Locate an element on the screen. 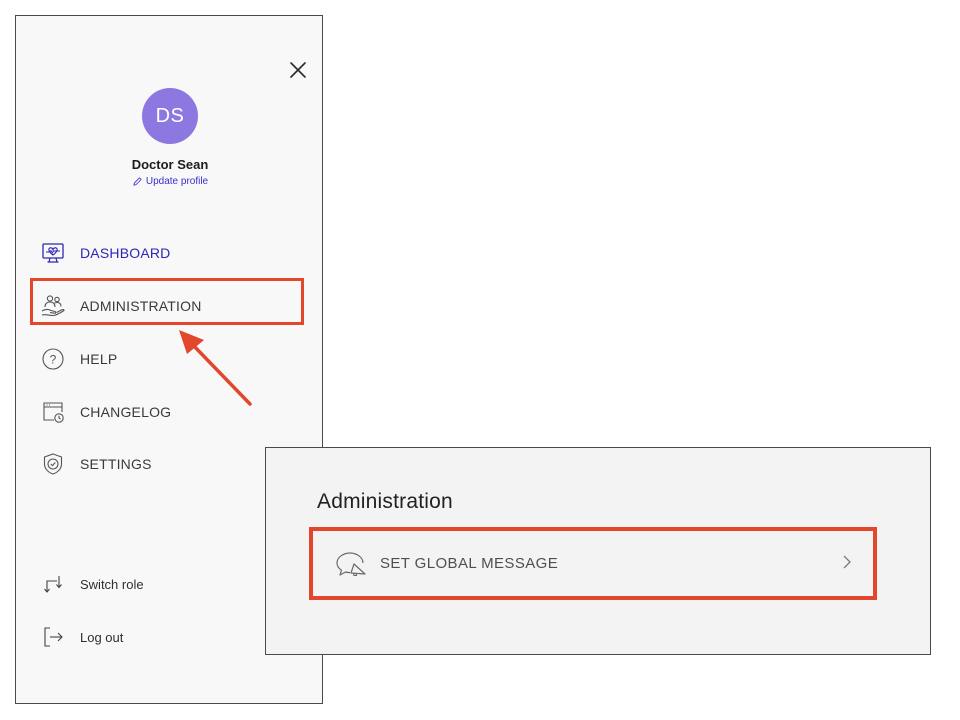 Image resolution: width=960 pixels, height=720 pixels. close-icon is located at coordinates (298, 70).